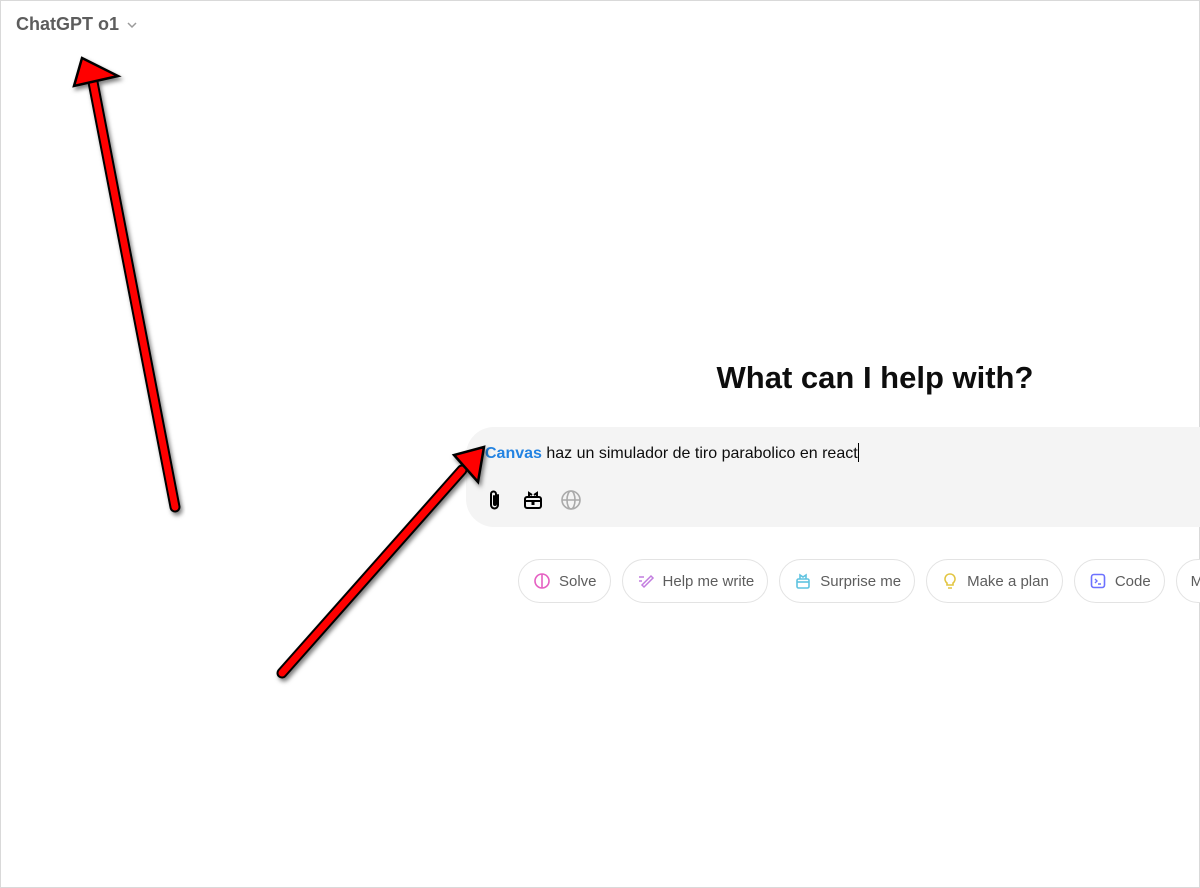  I want to click on chip-solve: Solve, so click(564, 581).